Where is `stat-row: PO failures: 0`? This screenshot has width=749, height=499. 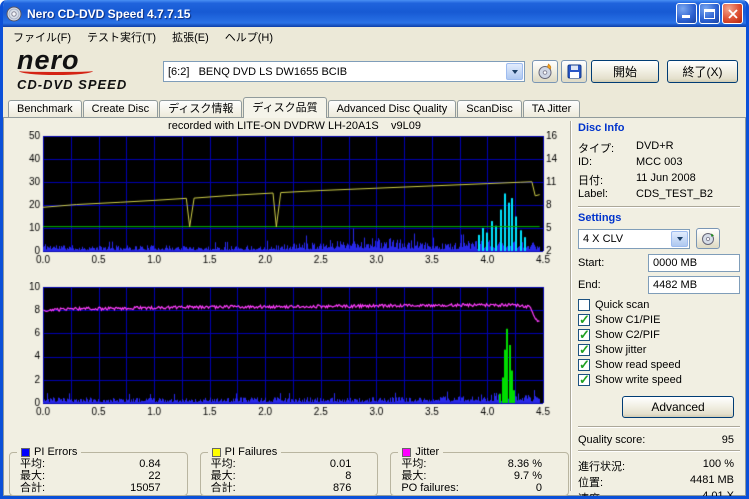 stat-row: PO failures: 0 is located at coordinates (479, 488).